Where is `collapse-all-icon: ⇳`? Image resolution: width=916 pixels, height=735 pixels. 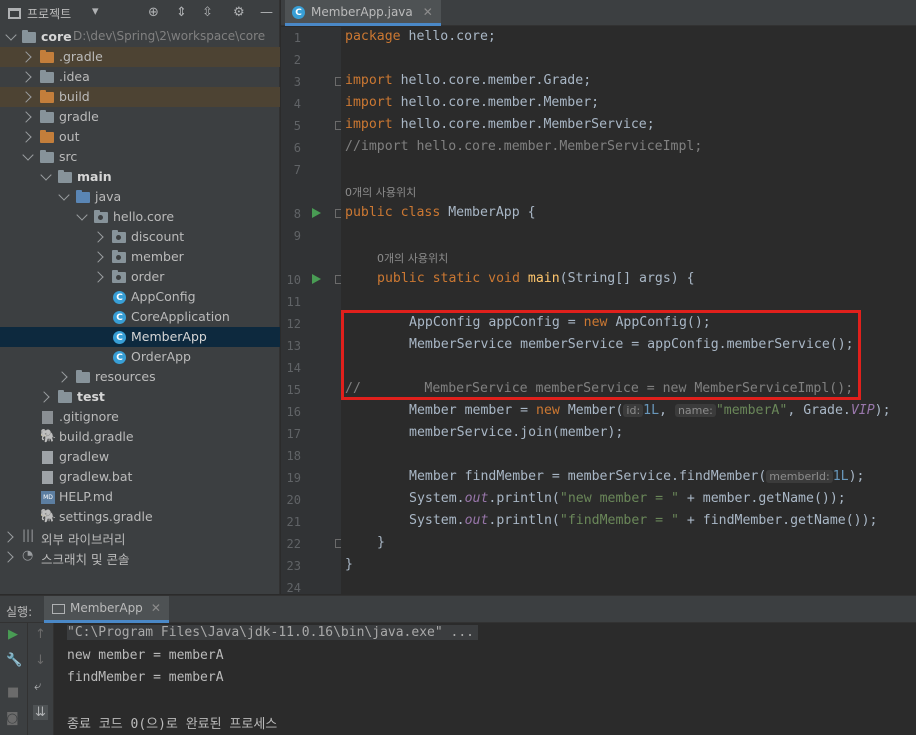 collapse-all-icon: ⇳ is located at coordinates (207, 12).